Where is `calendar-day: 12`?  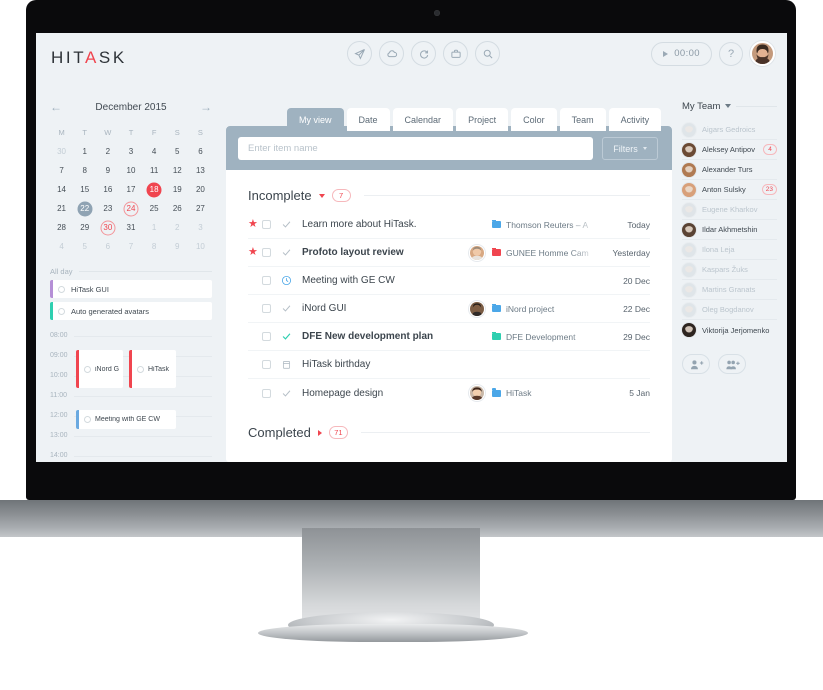
calendar-day: 12 is located at coordinates (177, 170).